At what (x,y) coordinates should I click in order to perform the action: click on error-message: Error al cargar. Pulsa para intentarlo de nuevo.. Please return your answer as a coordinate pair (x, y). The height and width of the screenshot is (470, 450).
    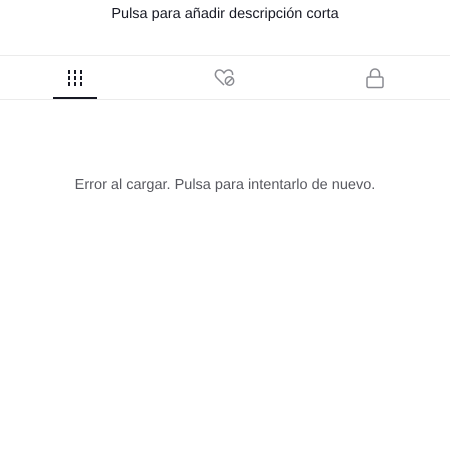
    Looking at the image, I should click on (225, 185).